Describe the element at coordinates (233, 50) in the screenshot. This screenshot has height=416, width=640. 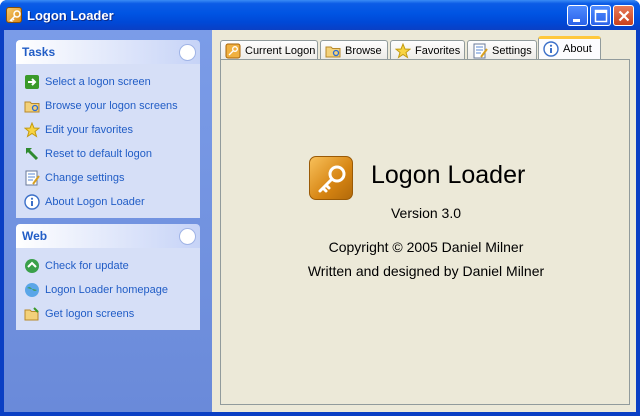
I see `key-icon` at that location.